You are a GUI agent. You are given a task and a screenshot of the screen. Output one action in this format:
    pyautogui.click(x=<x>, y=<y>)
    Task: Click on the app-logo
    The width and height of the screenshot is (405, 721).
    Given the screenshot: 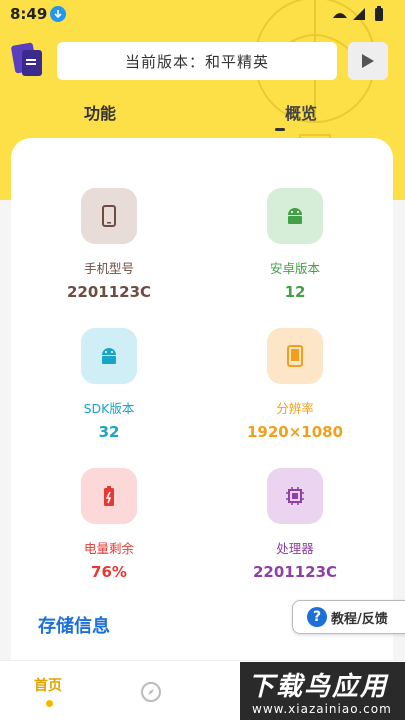 What is the action you would take?
    pyautogui.click(x=28, y=60)
    